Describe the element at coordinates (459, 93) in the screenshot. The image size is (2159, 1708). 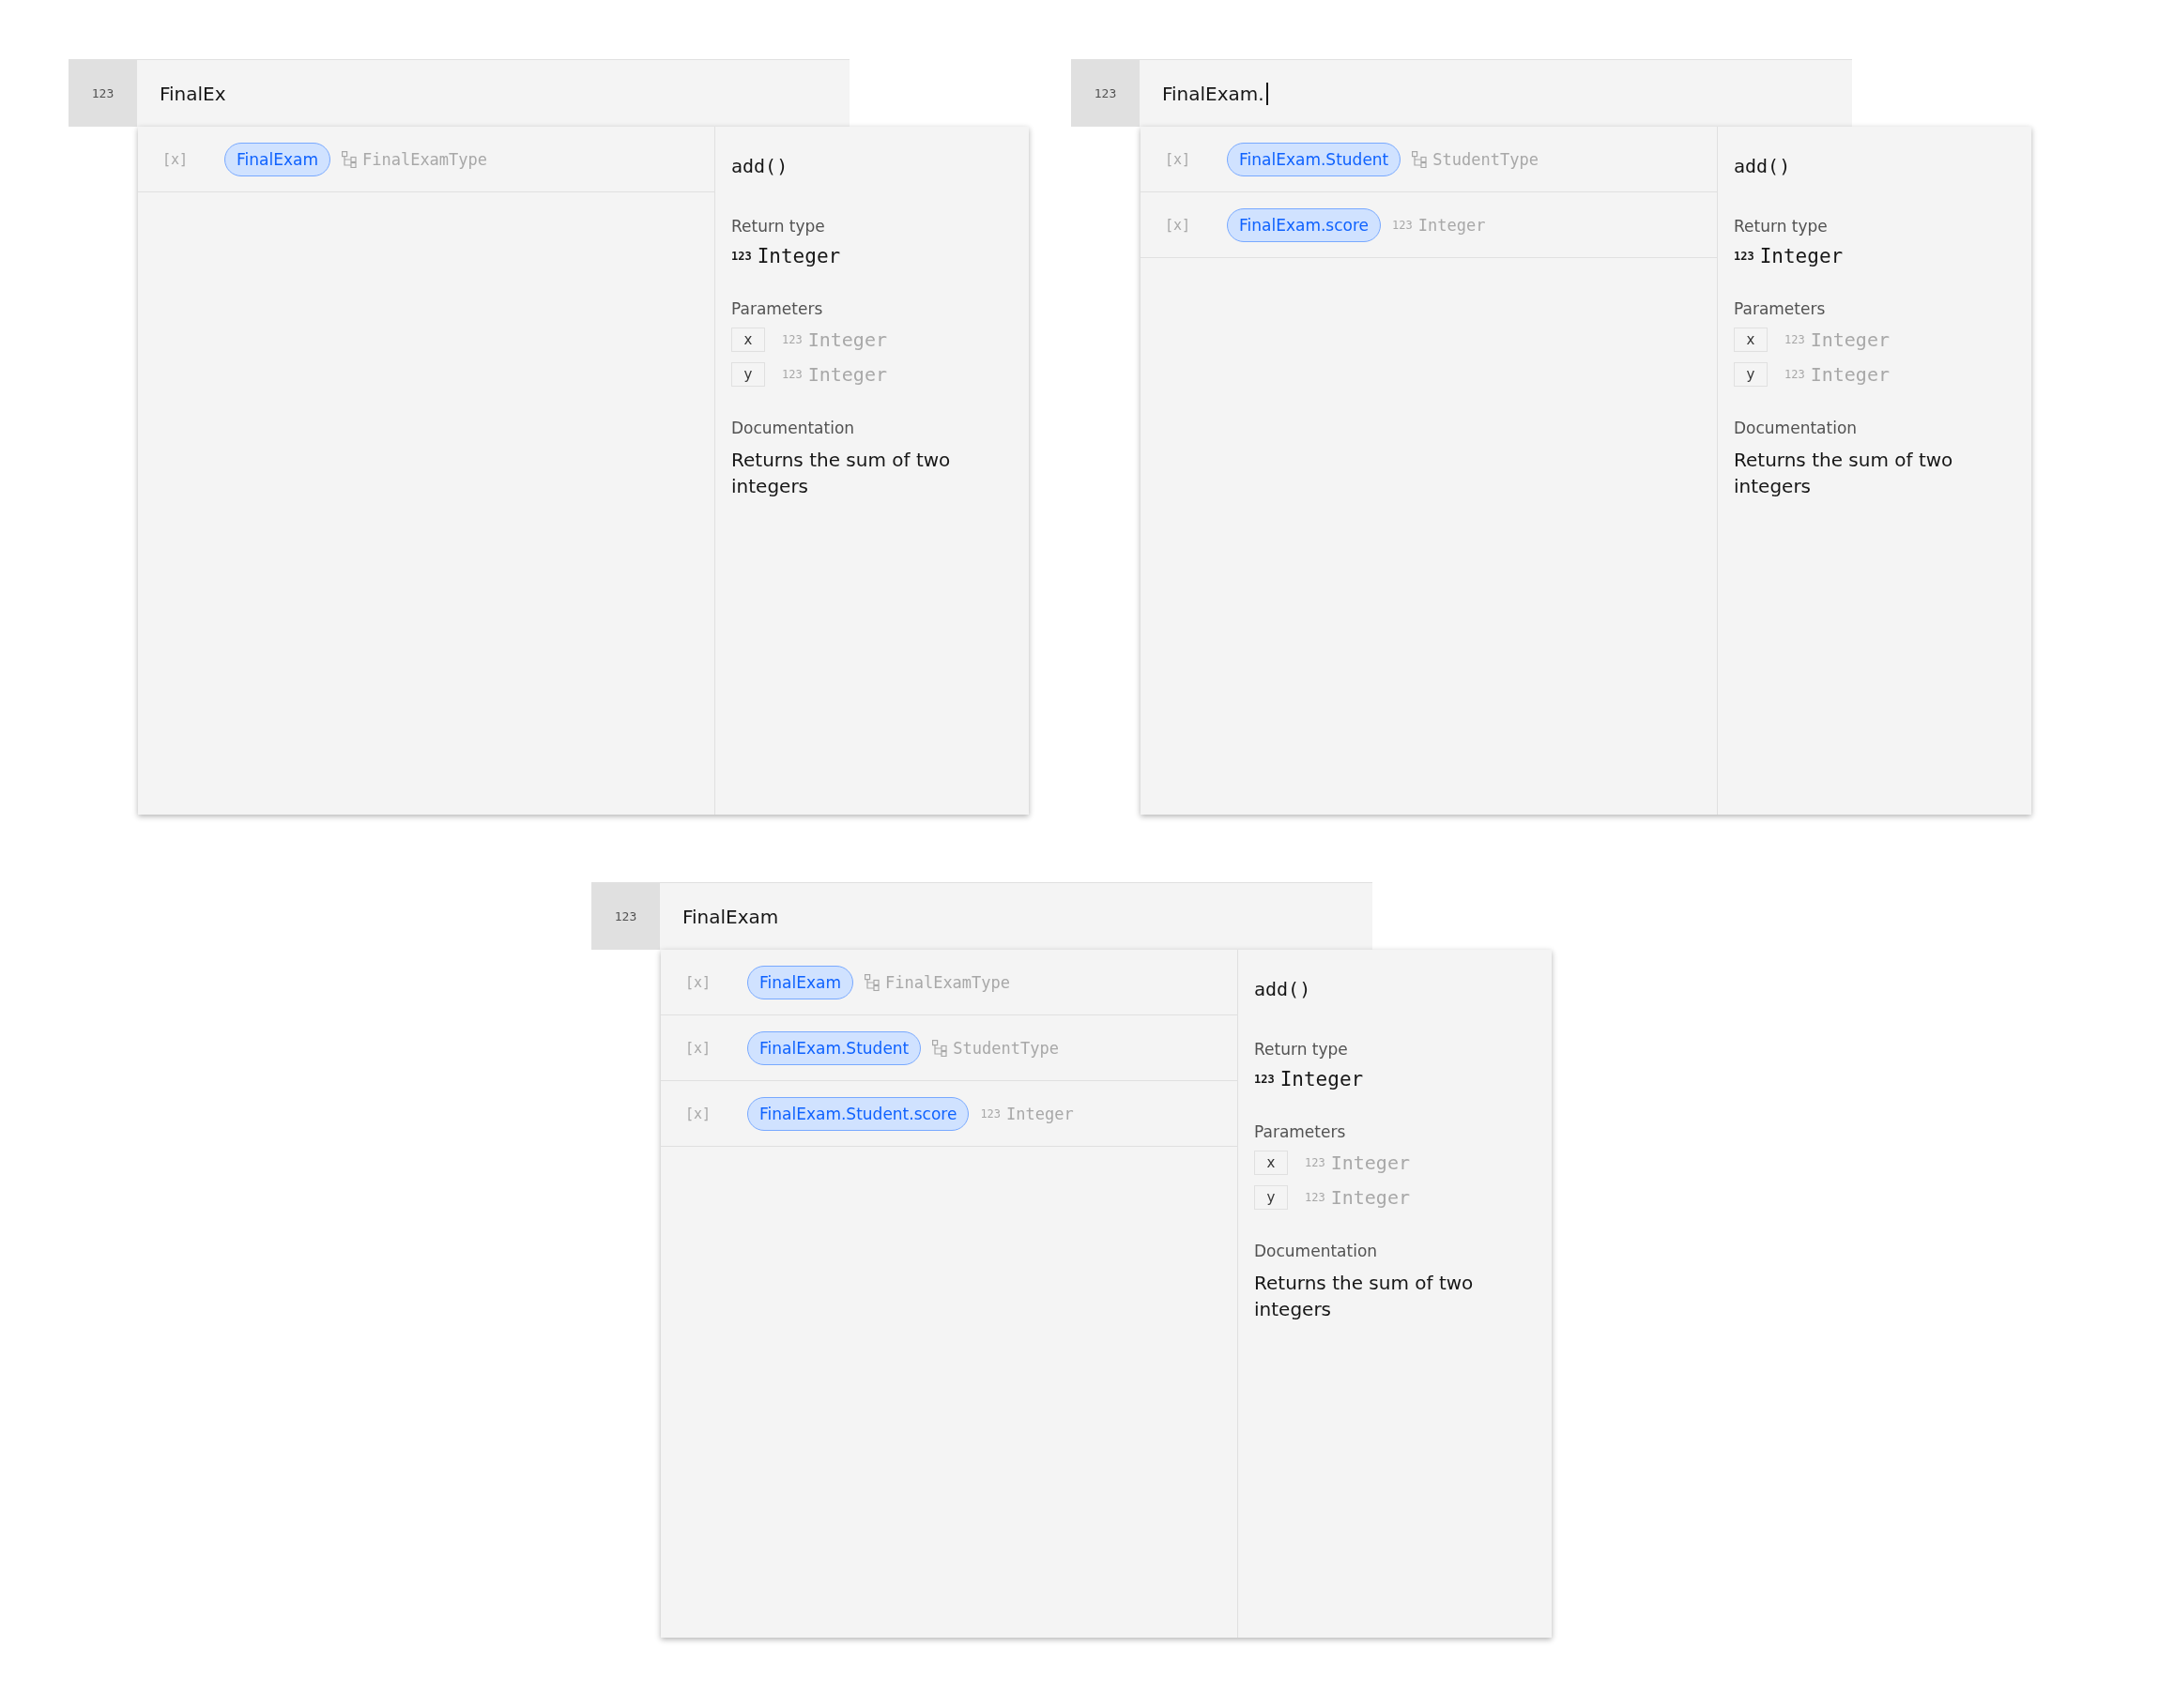
I see `search-field: 123 FinalEx` at that location.